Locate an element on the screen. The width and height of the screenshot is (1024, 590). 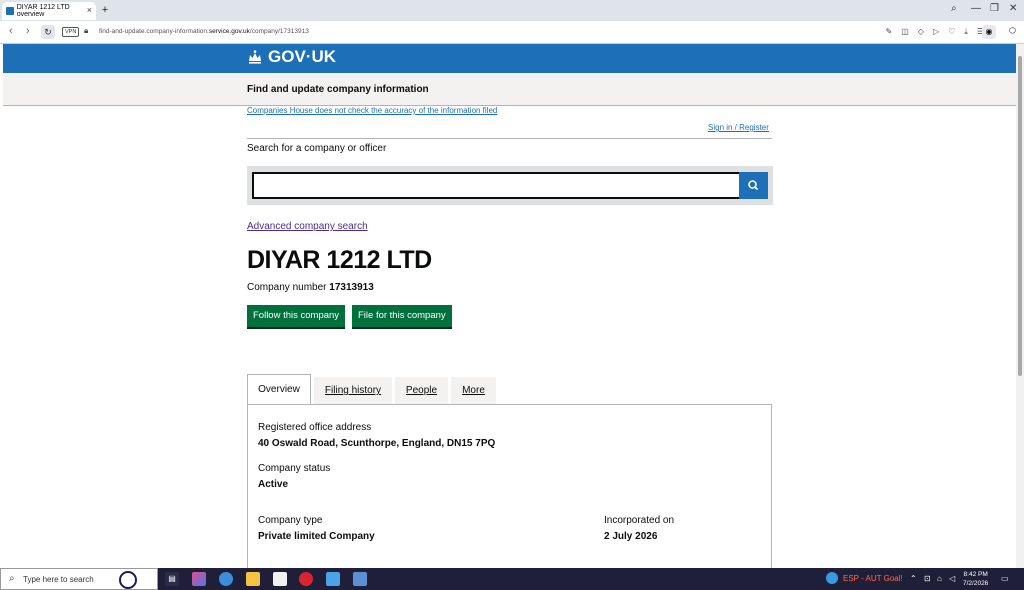
play-icon: ▷ is located at coordinates (936, 32).